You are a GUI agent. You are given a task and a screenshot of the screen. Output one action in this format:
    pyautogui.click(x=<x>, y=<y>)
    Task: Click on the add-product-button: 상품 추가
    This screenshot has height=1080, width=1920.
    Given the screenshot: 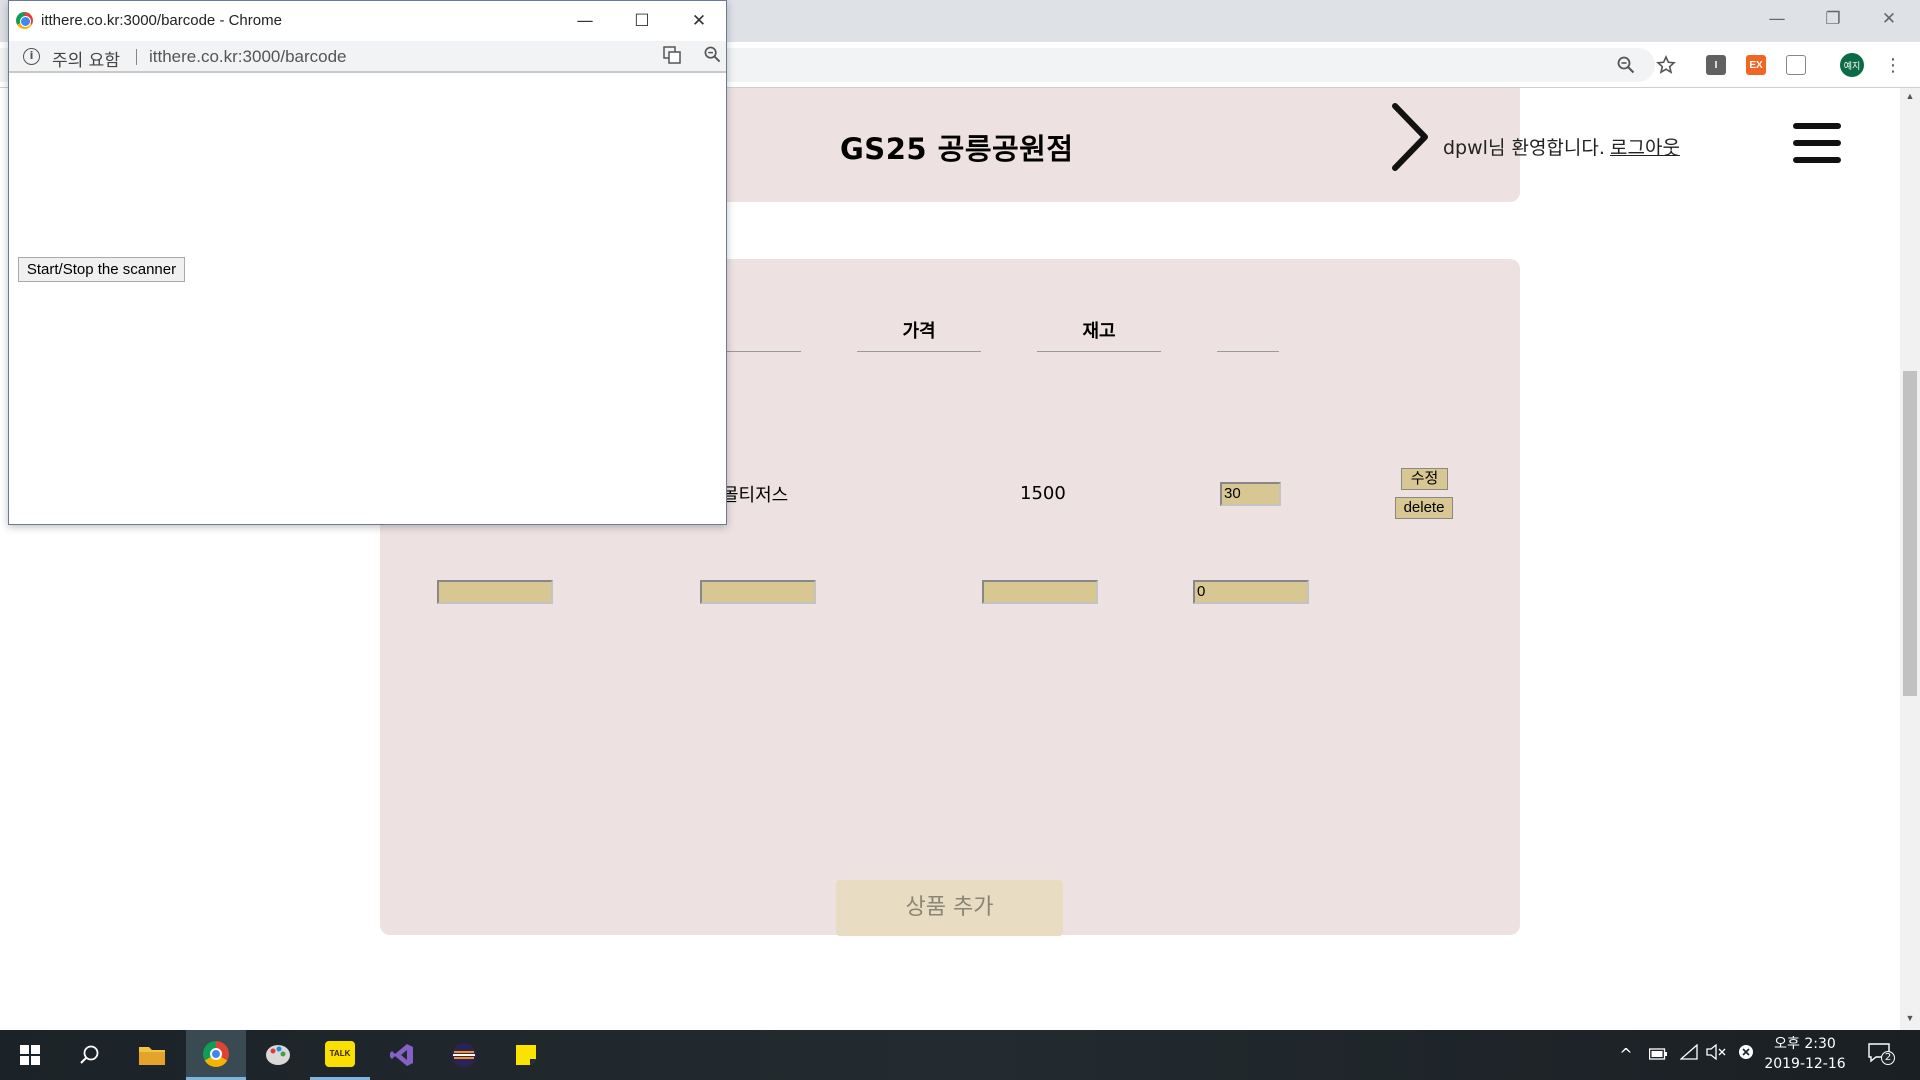 What is the action you would take?
    pyautogui.click(x=949, y=908)
    